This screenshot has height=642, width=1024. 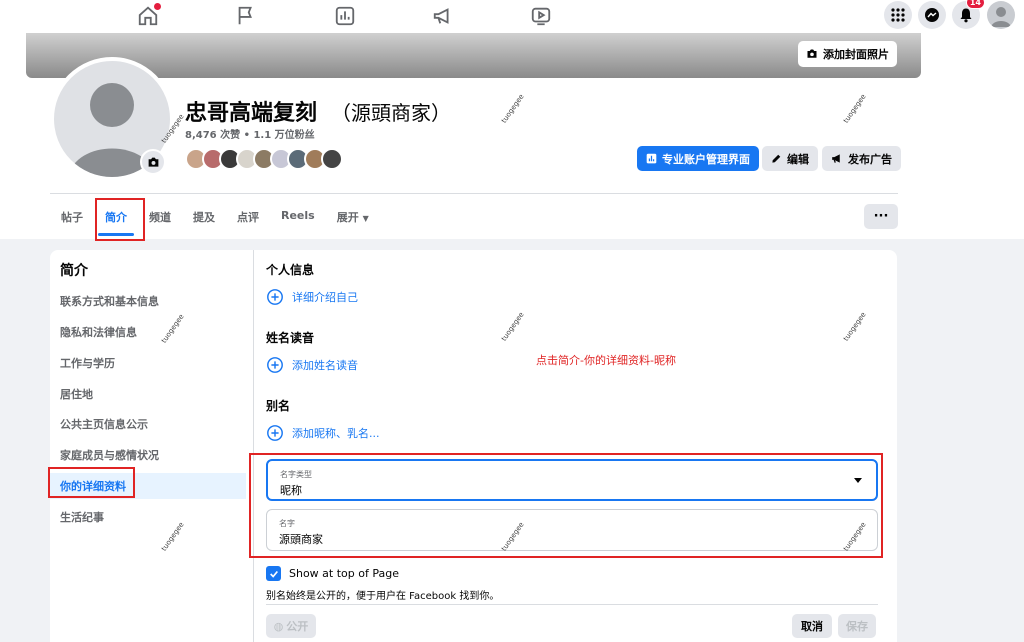 What do you see at coordinates (881, 216) in the screenshot?
I see `more-options-button: ···` at bounding box center [881, 216].